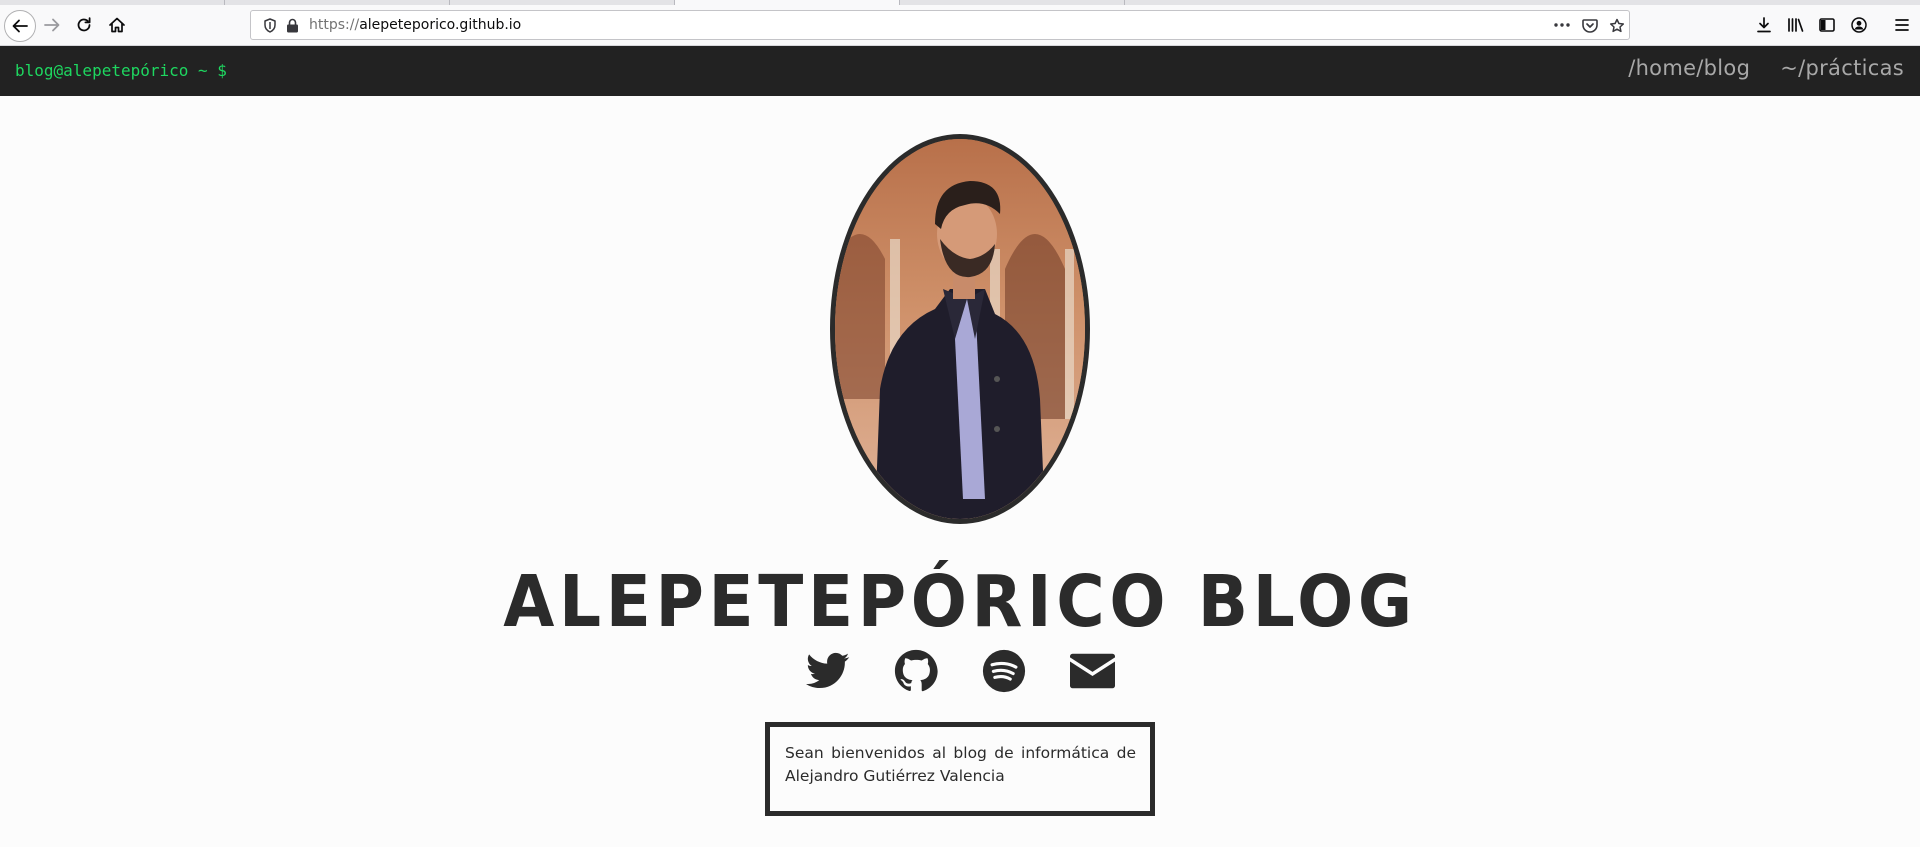 This screenshot has height=847, width=1920. What do you see at coordinates (440, 25) in the screenshot?
I see `url-host: alepeteporico.github.io` at bounding box center [440, 25].